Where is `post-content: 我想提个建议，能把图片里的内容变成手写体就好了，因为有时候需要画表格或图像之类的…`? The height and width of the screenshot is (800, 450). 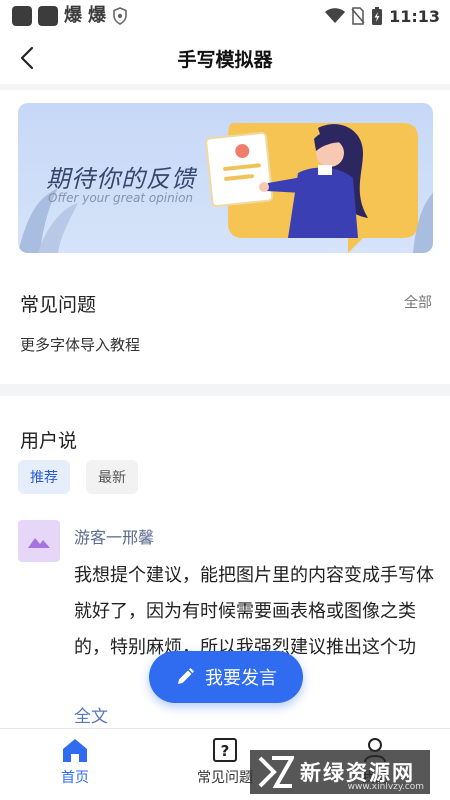 post-content: 我想提个建议，能把图片里的内容变成手写体就好了，因为有时候需要画表格或图像之类的… is located at coordinates (254, 611).